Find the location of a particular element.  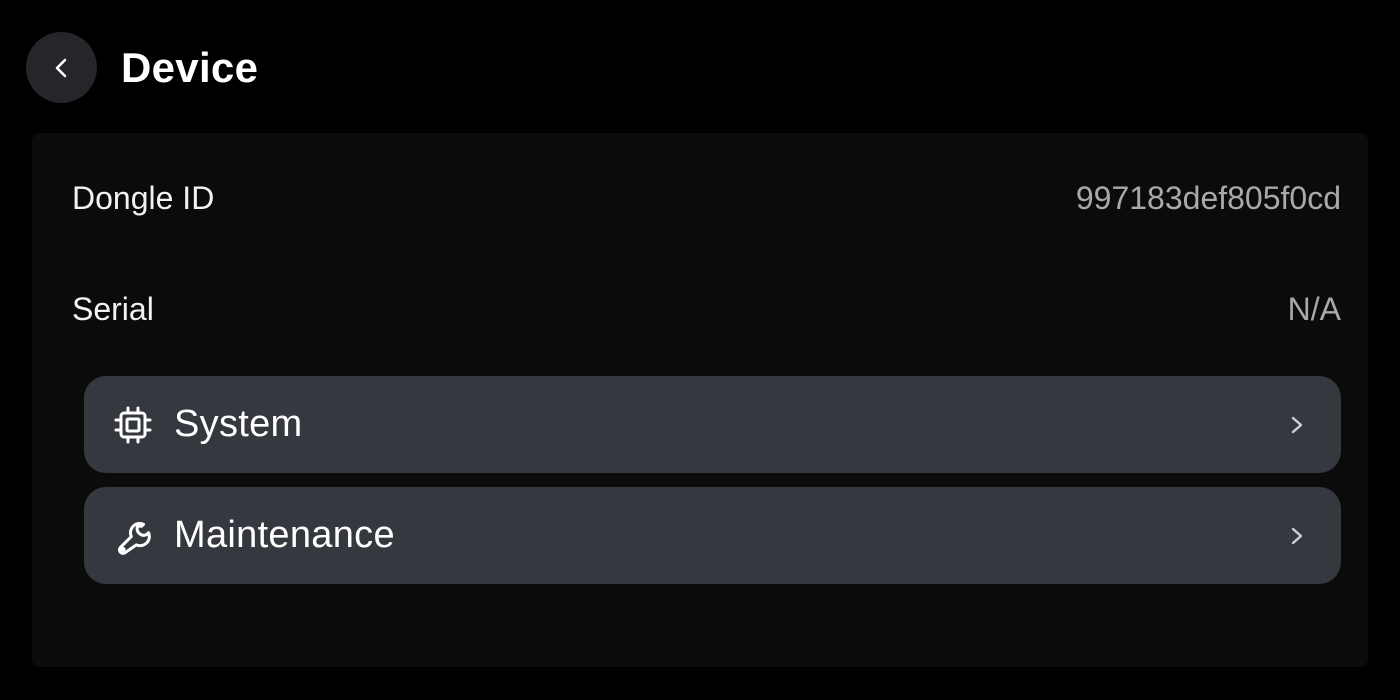

dongle-id-row: Dongle ID 997183def805f0cd is located at coordinates (706, 198).